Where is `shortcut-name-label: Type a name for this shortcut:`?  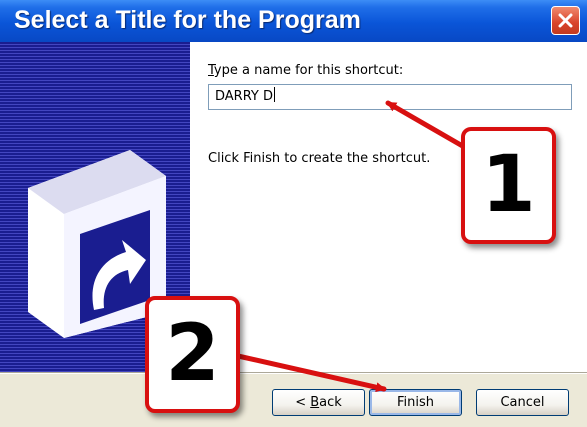 shortcut-name-label: Type a name for this shortcut: is located at coordinates (305, 70).